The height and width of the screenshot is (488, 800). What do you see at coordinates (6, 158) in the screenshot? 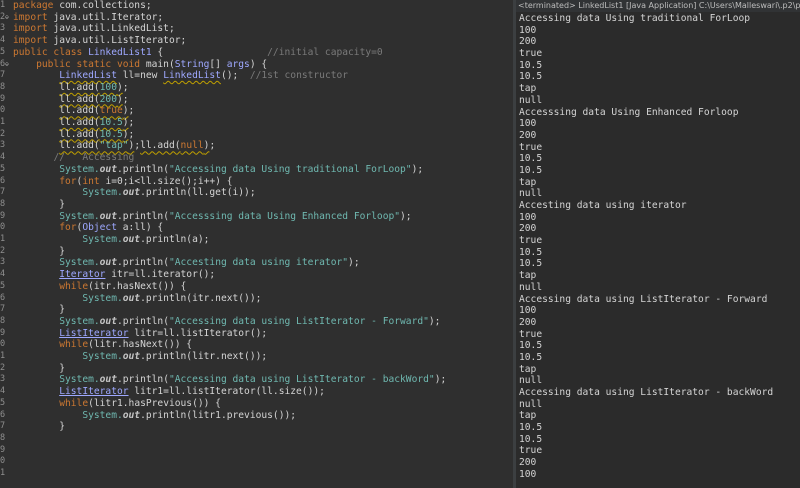
I see `line-number: 4` at bounding box center [6, 158].